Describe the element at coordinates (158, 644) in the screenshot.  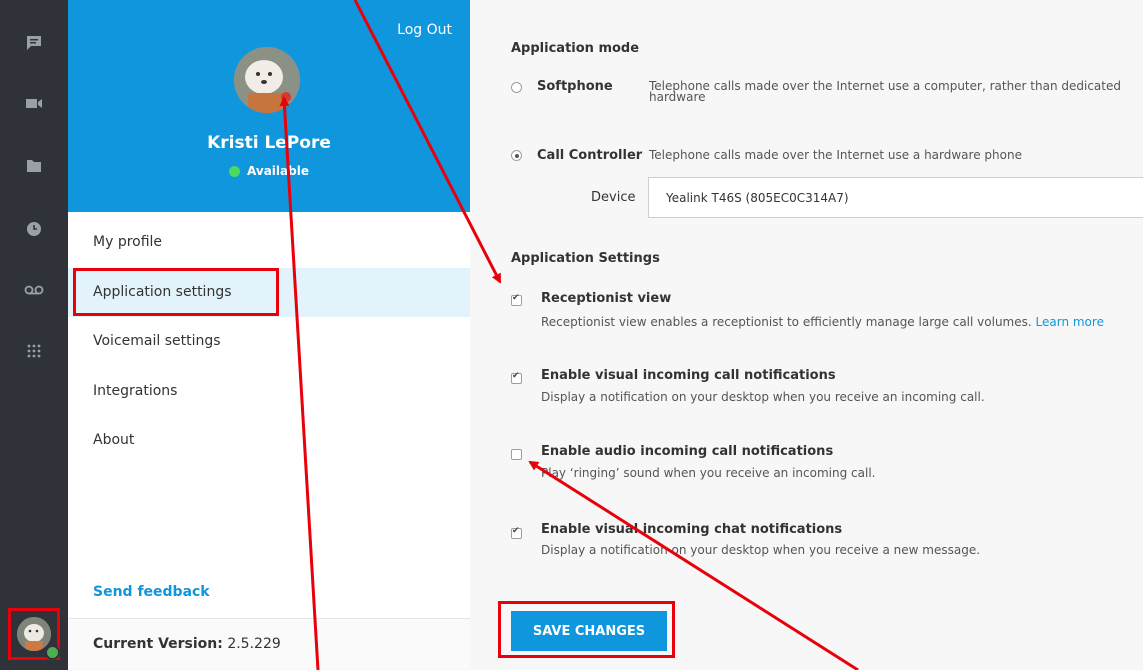
I see `version-label: Current Version:` at that location.